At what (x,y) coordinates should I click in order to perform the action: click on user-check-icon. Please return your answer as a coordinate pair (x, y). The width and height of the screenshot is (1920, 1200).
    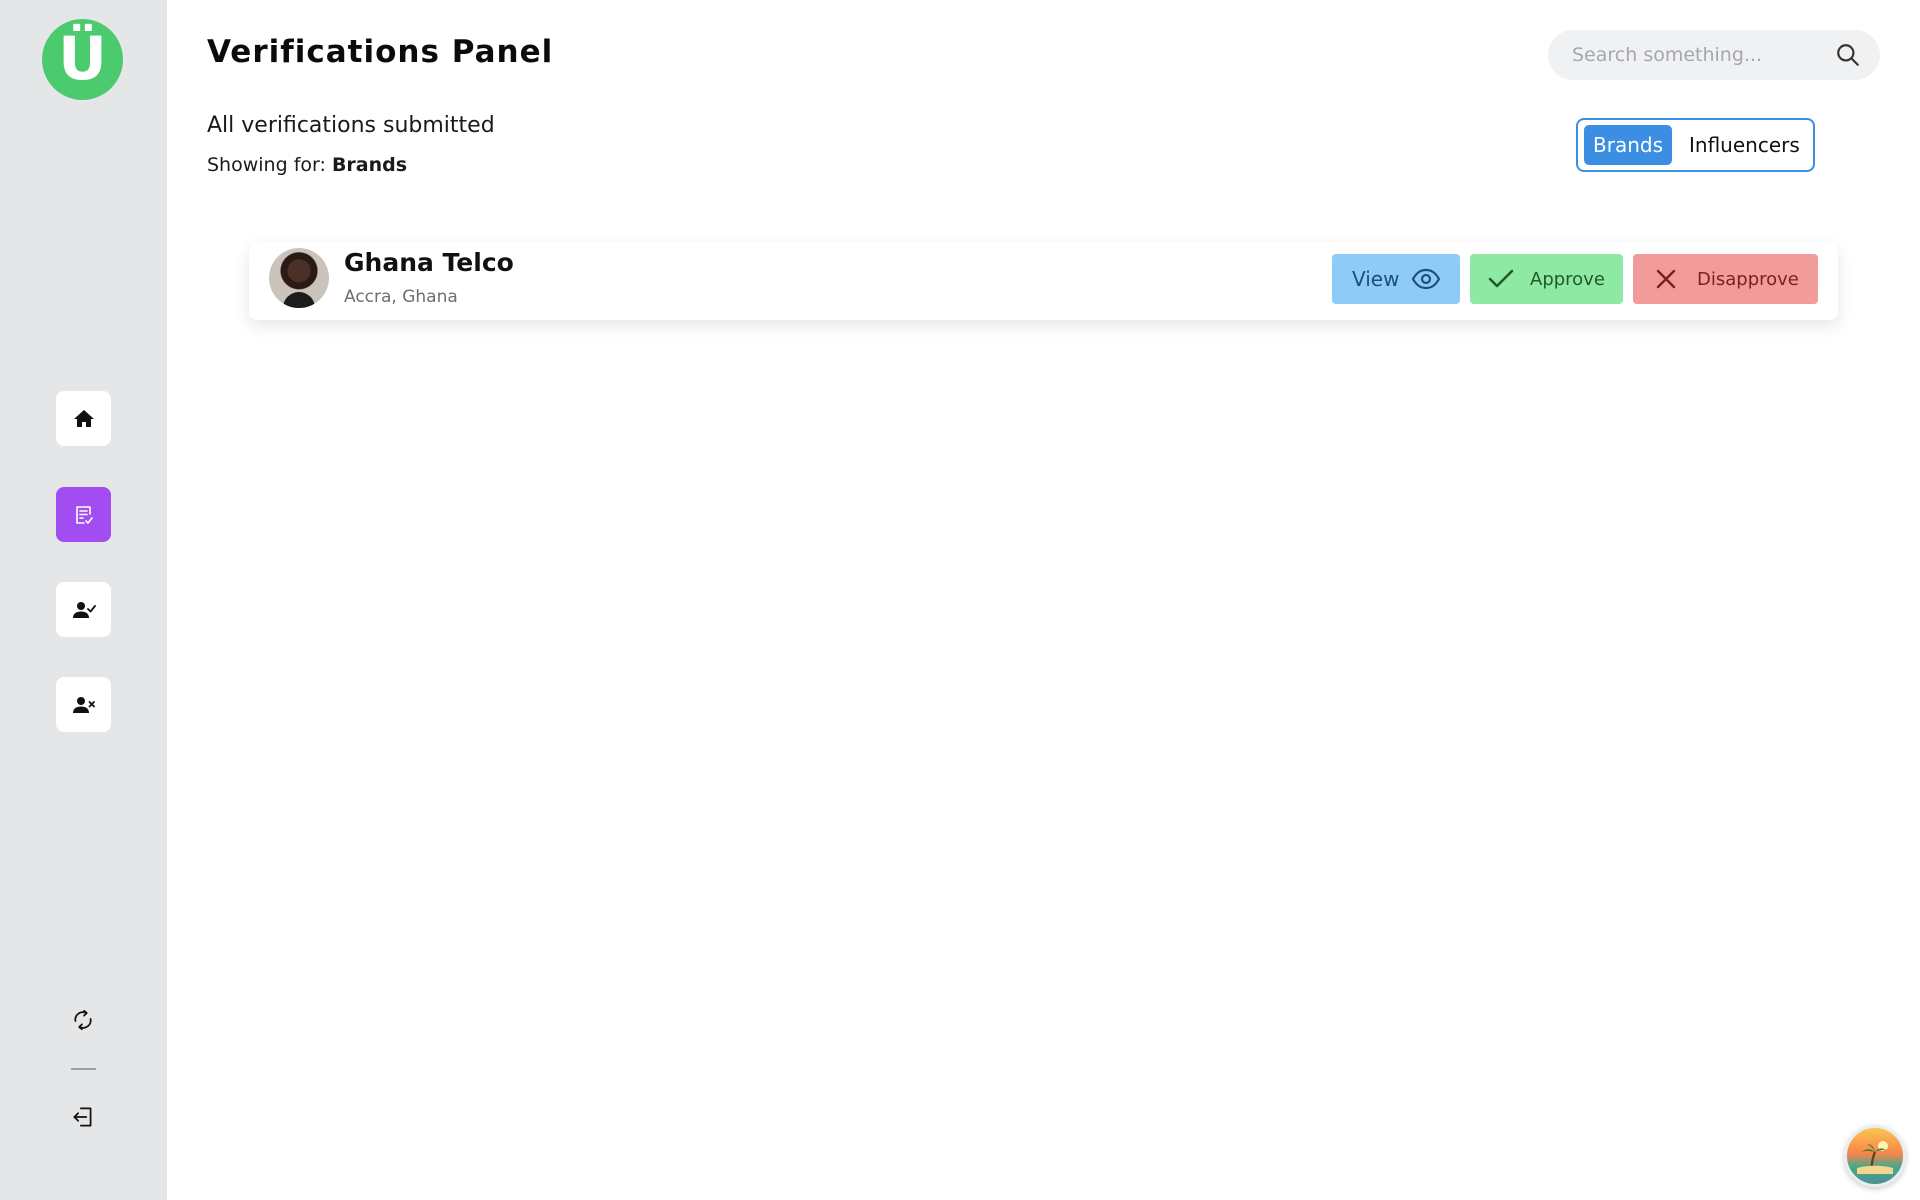
    Looking at the image, I should click on (84, 609).